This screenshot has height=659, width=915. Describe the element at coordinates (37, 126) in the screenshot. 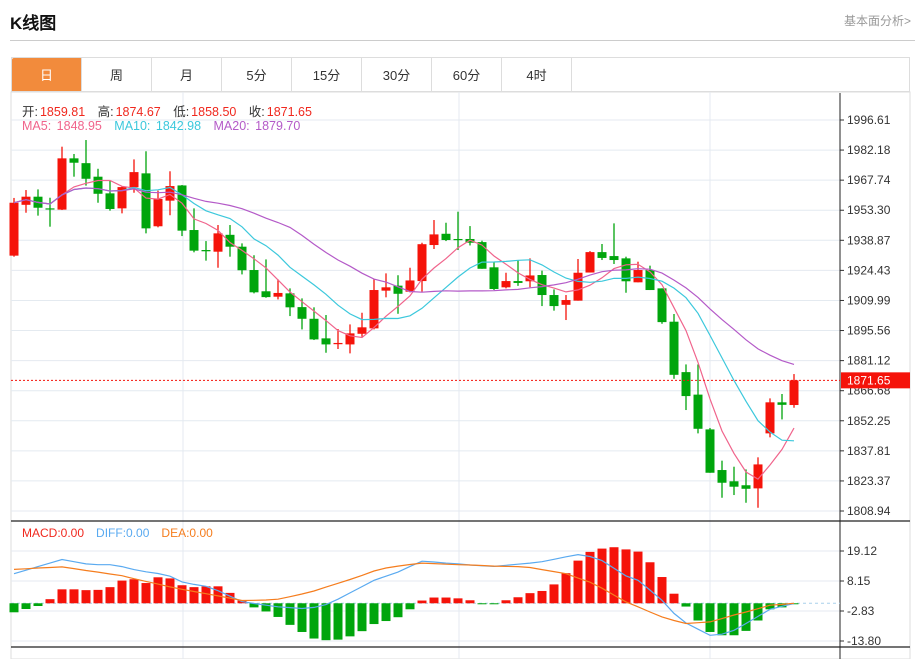

I see `ma5-label: MA5:` at that location.